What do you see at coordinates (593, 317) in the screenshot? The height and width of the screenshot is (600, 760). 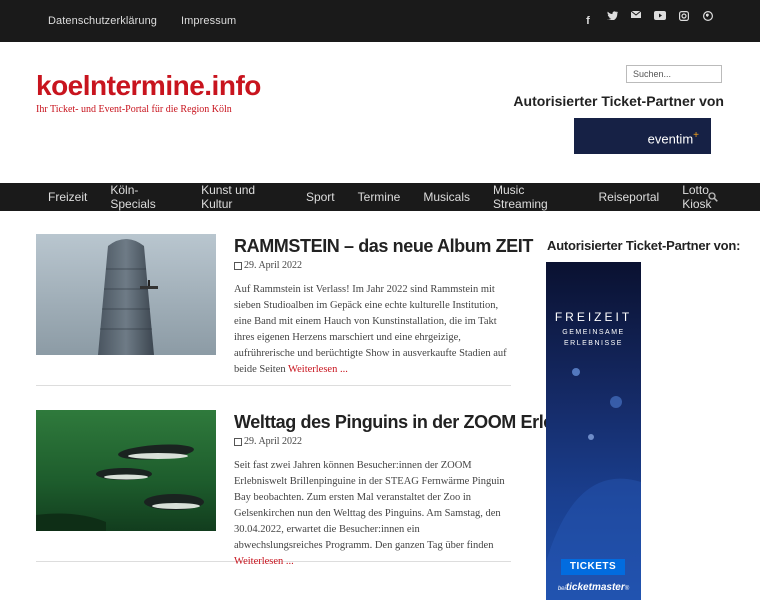 I see `banner-title: FREIZEIT` at bounding box center [593, 317].